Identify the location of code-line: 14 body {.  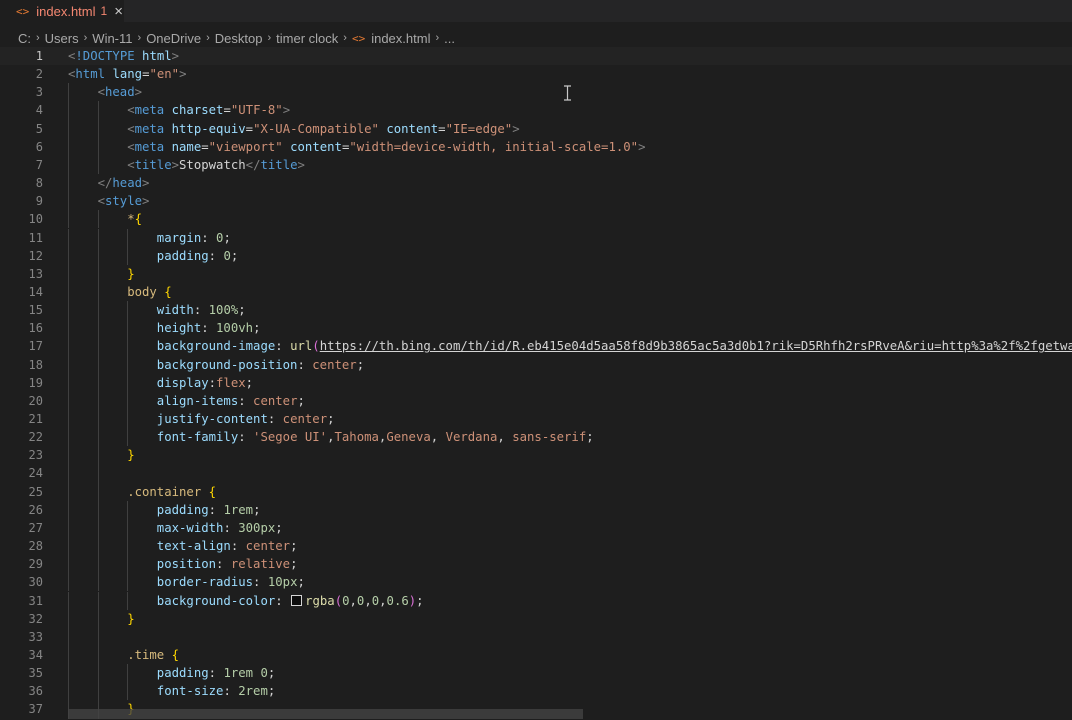
(536, 292).